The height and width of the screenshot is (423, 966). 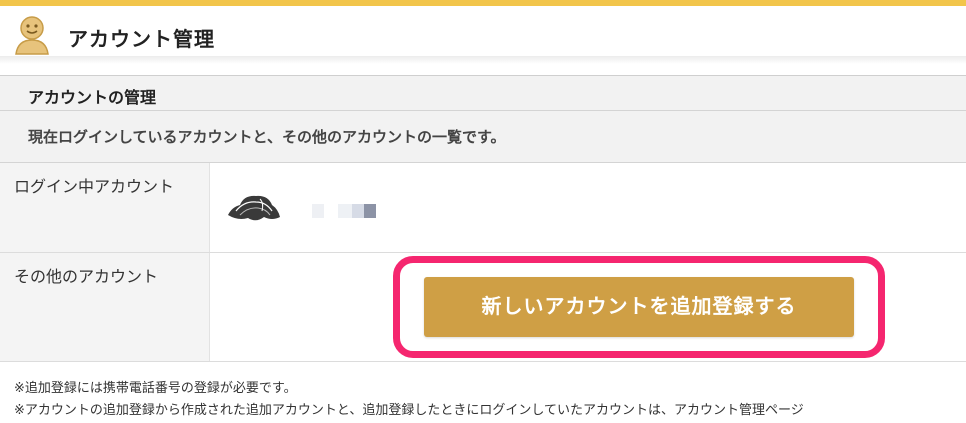 I want to click on section-description-row: 現在ログインしているアカウントと、その他のアカウントの一覧です。, so click(x=483, y=137).